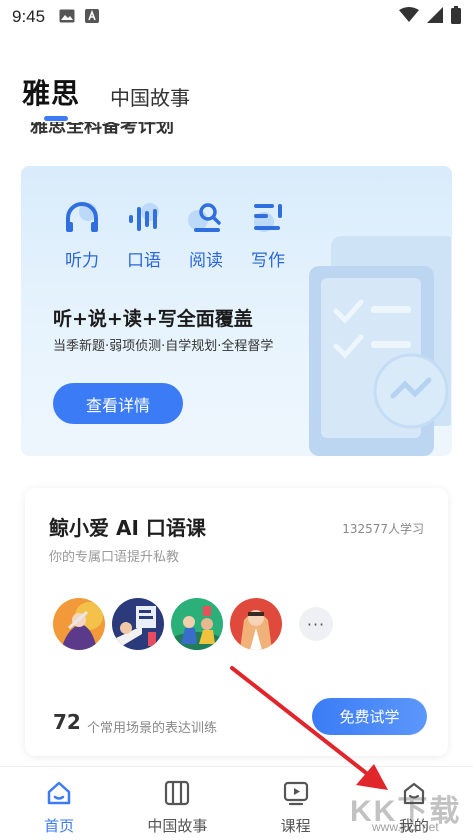  What do you see at coordinates (163, 346) in the screenshot?
I see `banner-subline: 当季新题·弱项侦测·自学规划·全程督学` at bounding box center [163, 346].